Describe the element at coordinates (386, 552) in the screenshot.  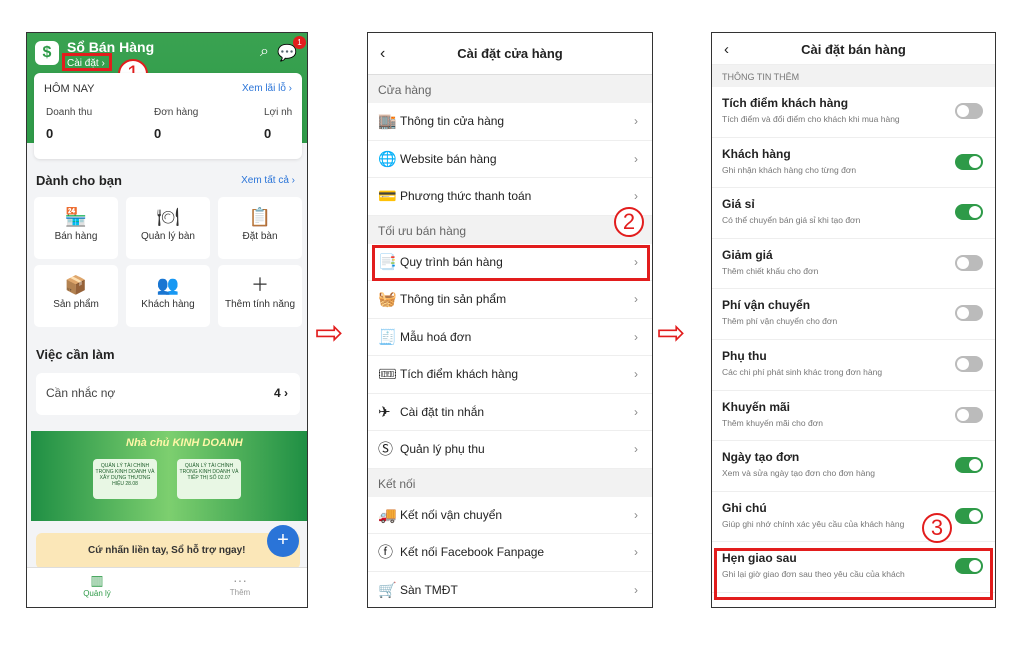
I see `facebook-icon: ⓕ` at that location.